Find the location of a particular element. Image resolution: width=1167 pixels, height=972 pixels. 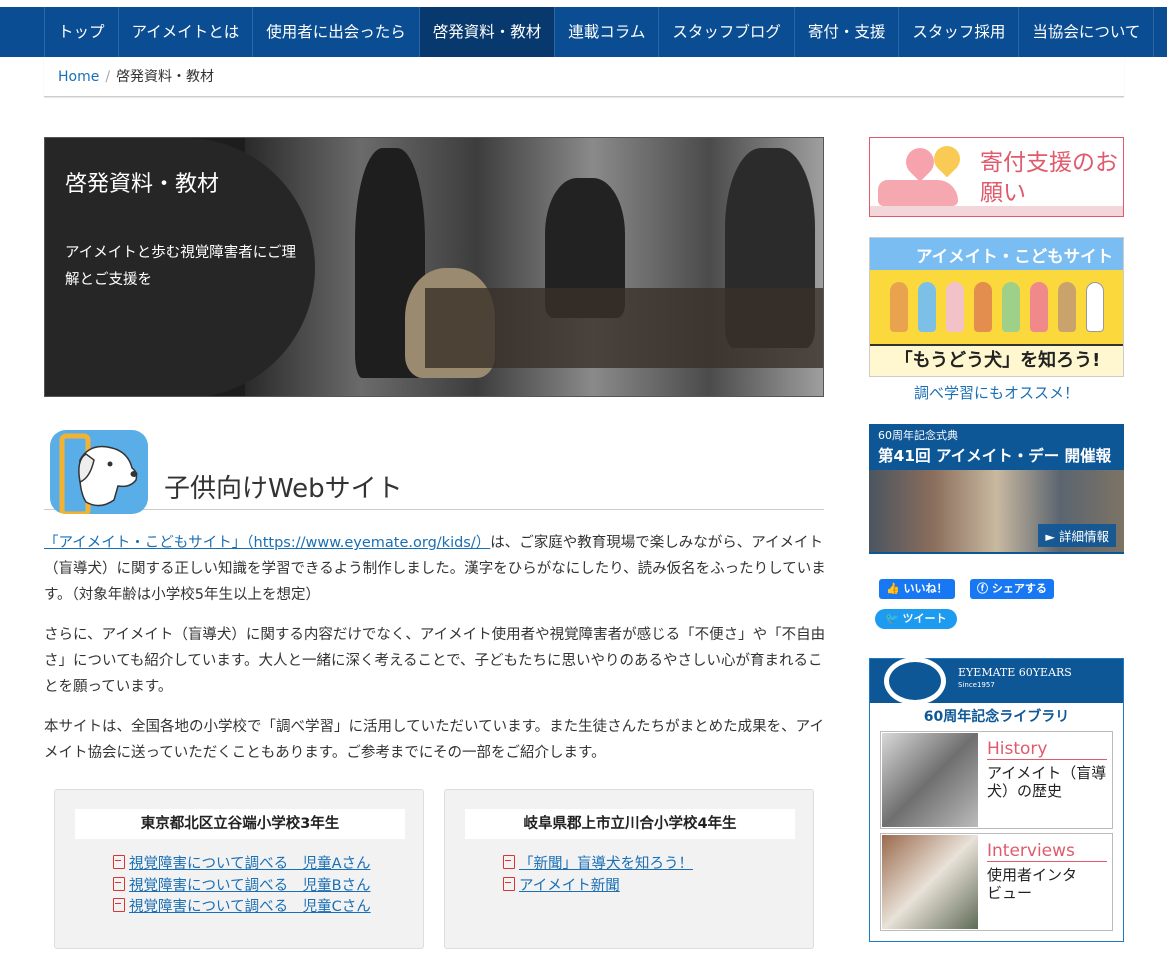

nav-staff-blog: スタッフブログ is located at coordinates (727, 32).